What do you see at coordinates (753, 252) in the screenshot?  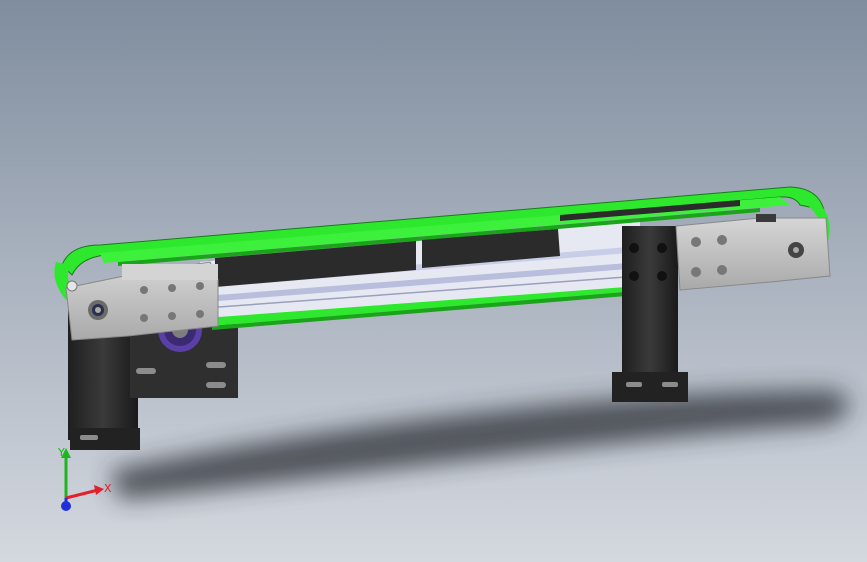 I see `right-end-plate` at bounding box center [753, 252].